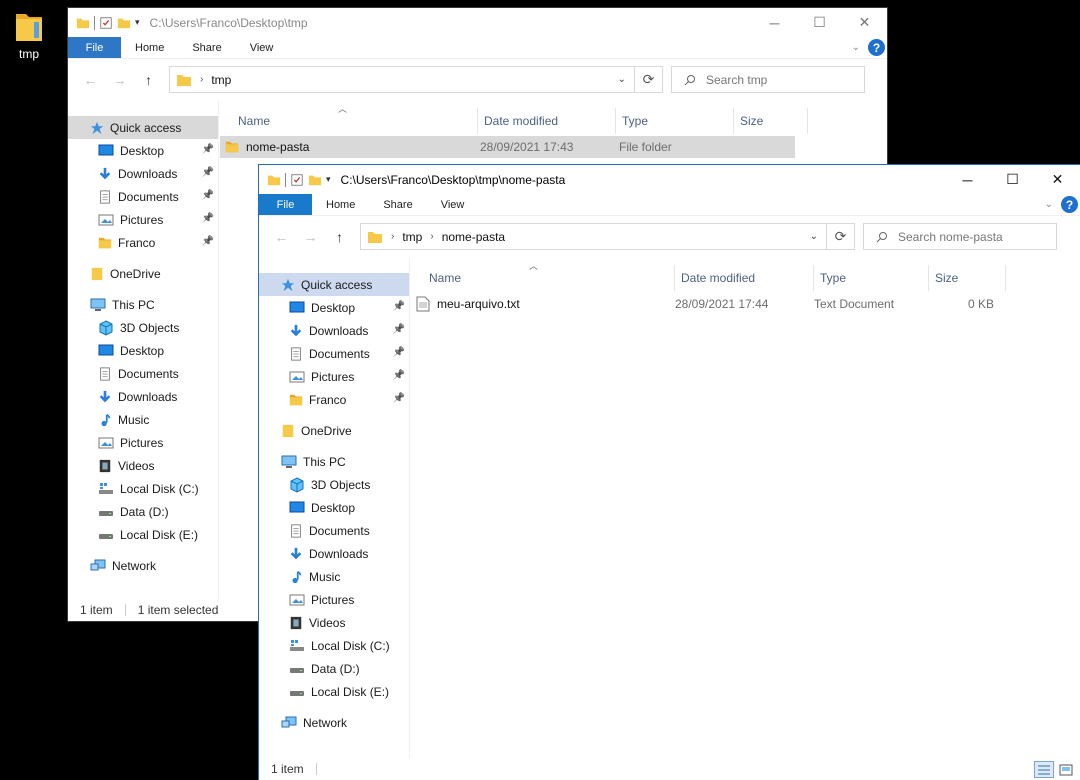 The height and width of the screenshot is (780, 1080). What do you see at coordinates (527, 147) in the screenshot?
I see `cell-date: 28/09/2021 17:43` at bounding box center [527, 147].